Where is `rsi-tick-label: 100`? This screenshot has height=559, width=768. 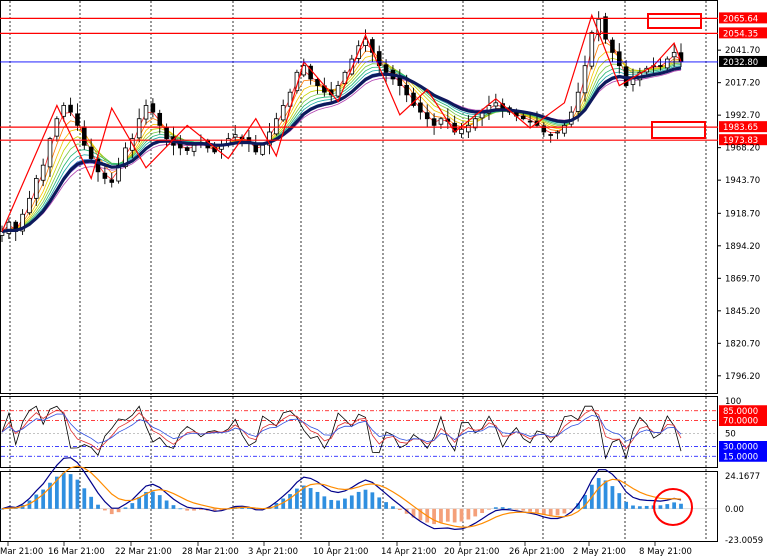
rsi-tick-label: 100 is located at coordinates (733, 402).